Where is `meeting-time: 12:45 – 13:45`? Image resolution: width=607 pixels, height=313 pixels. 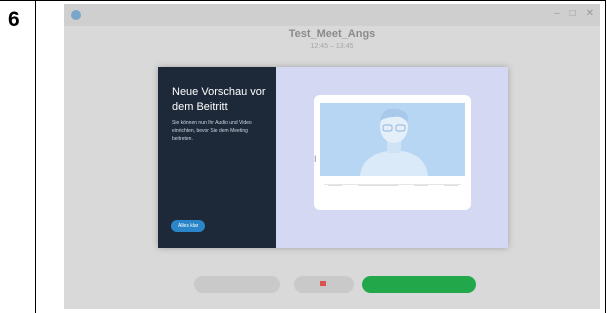
meeting-time: 12:45 – 13:45 is located at coordinates (332, 46).